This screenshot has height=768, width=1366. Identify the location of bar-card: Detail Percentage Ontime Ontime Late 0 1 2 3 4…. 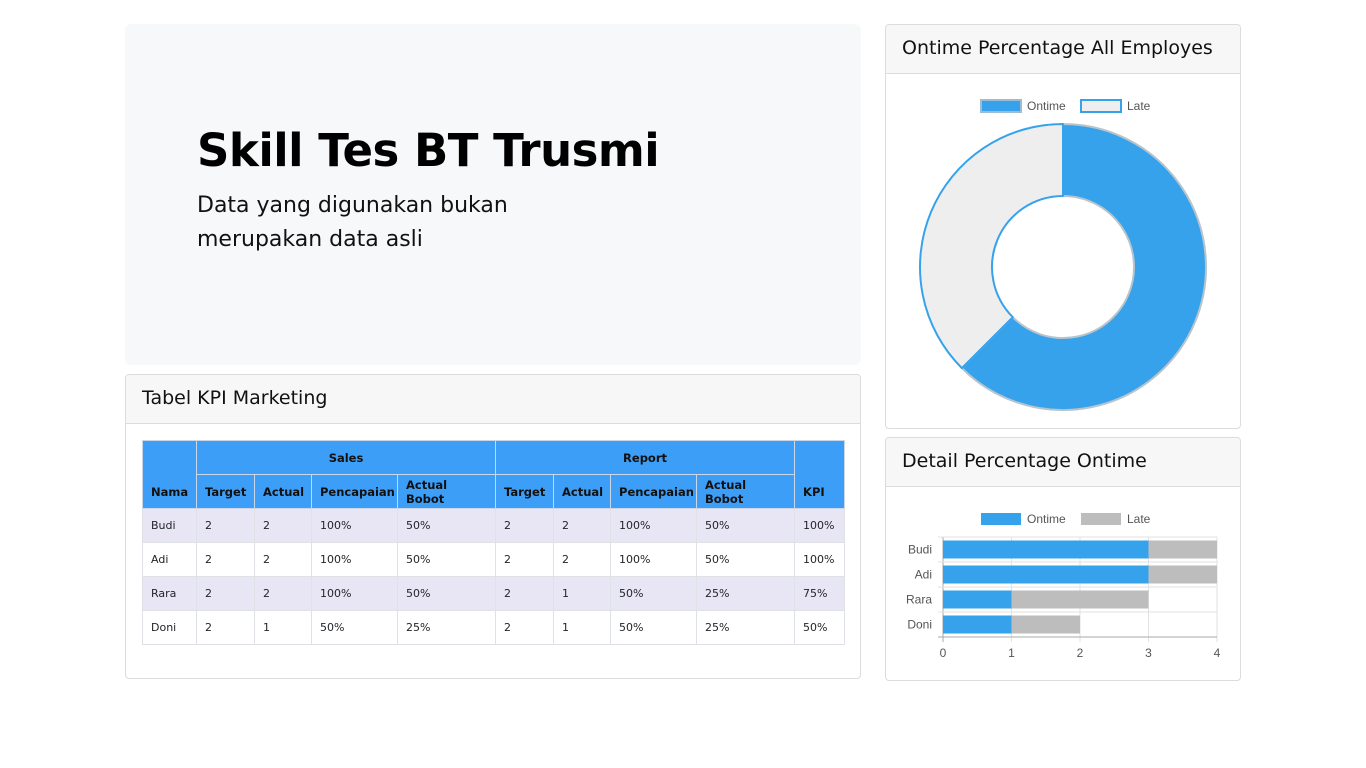
(1063, 559).